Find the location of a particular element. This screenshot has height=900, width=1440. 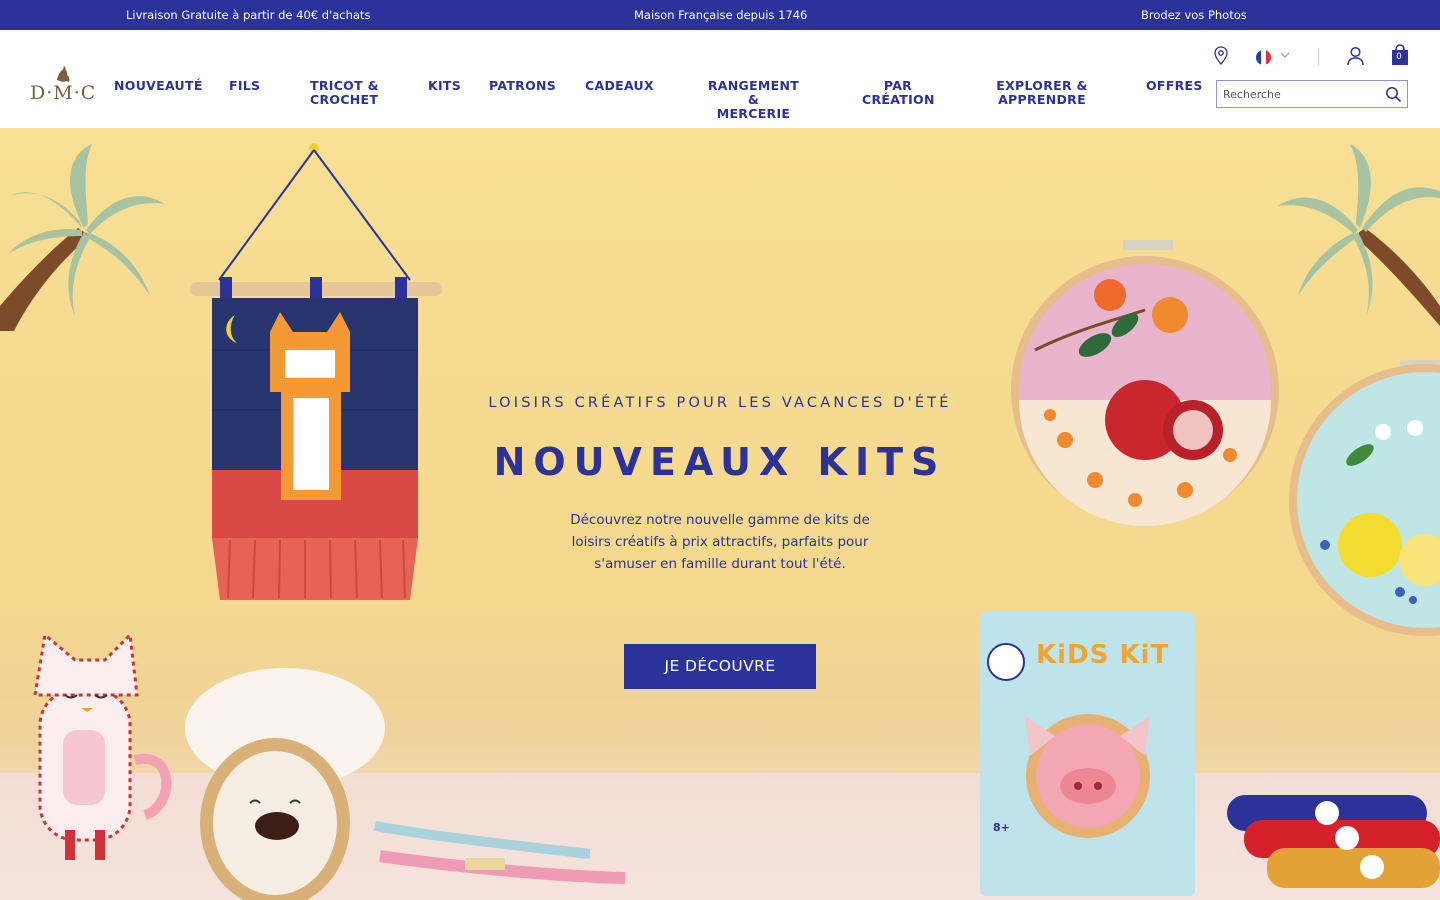

nav-kits: KITS is located at coordinates (444, 86).